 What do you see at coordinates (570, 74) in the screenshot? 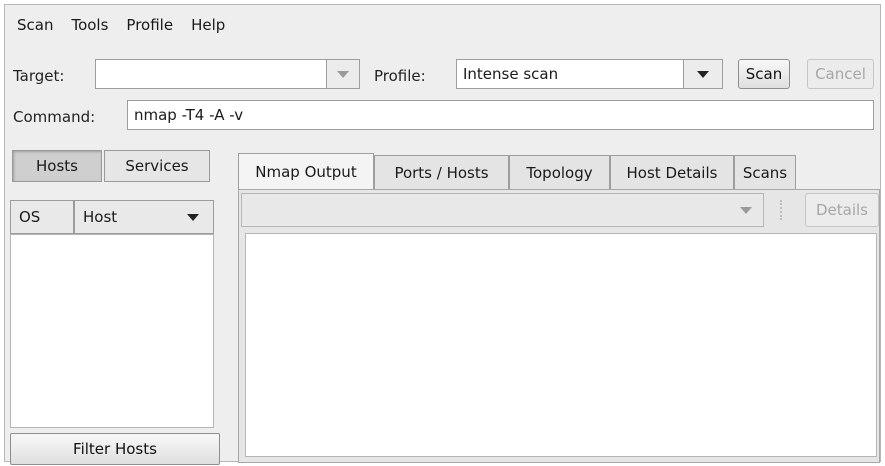
I see `profile-combo: Intense scan` at bounding box center [570, 74].